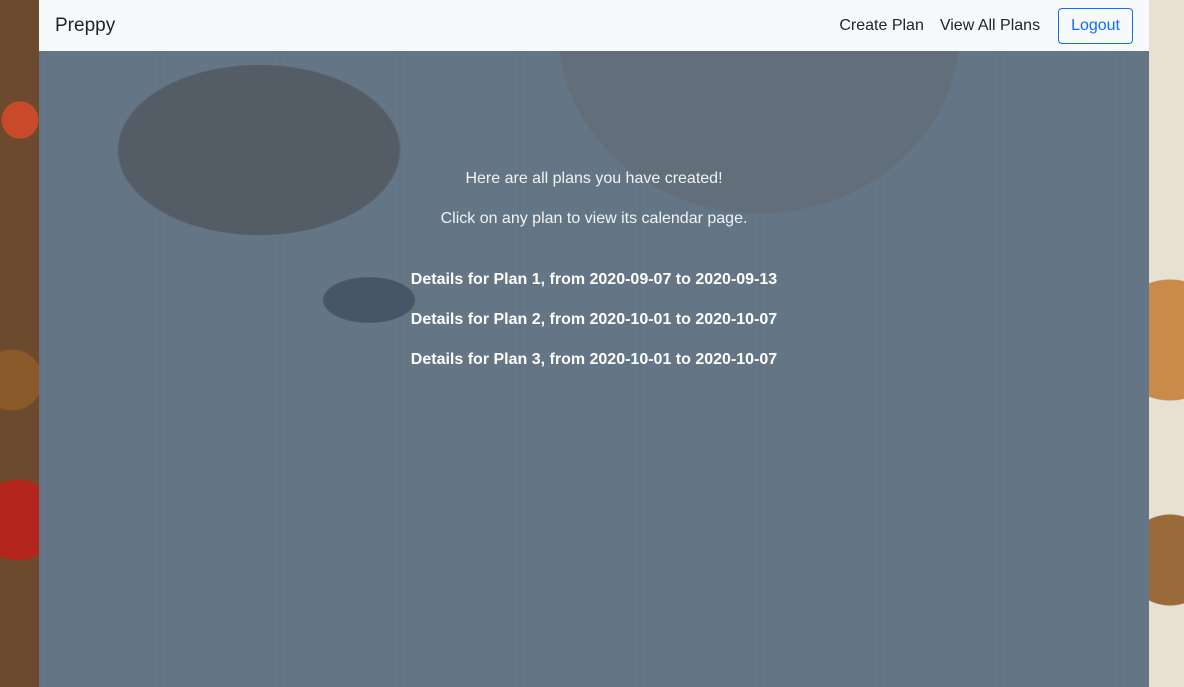 The width and height of the screenshot is (1184, 687). Describe the element at coordinates (594, 178) in the screenshot. I see `intro-text: Here are all plans you have created!` at that location.